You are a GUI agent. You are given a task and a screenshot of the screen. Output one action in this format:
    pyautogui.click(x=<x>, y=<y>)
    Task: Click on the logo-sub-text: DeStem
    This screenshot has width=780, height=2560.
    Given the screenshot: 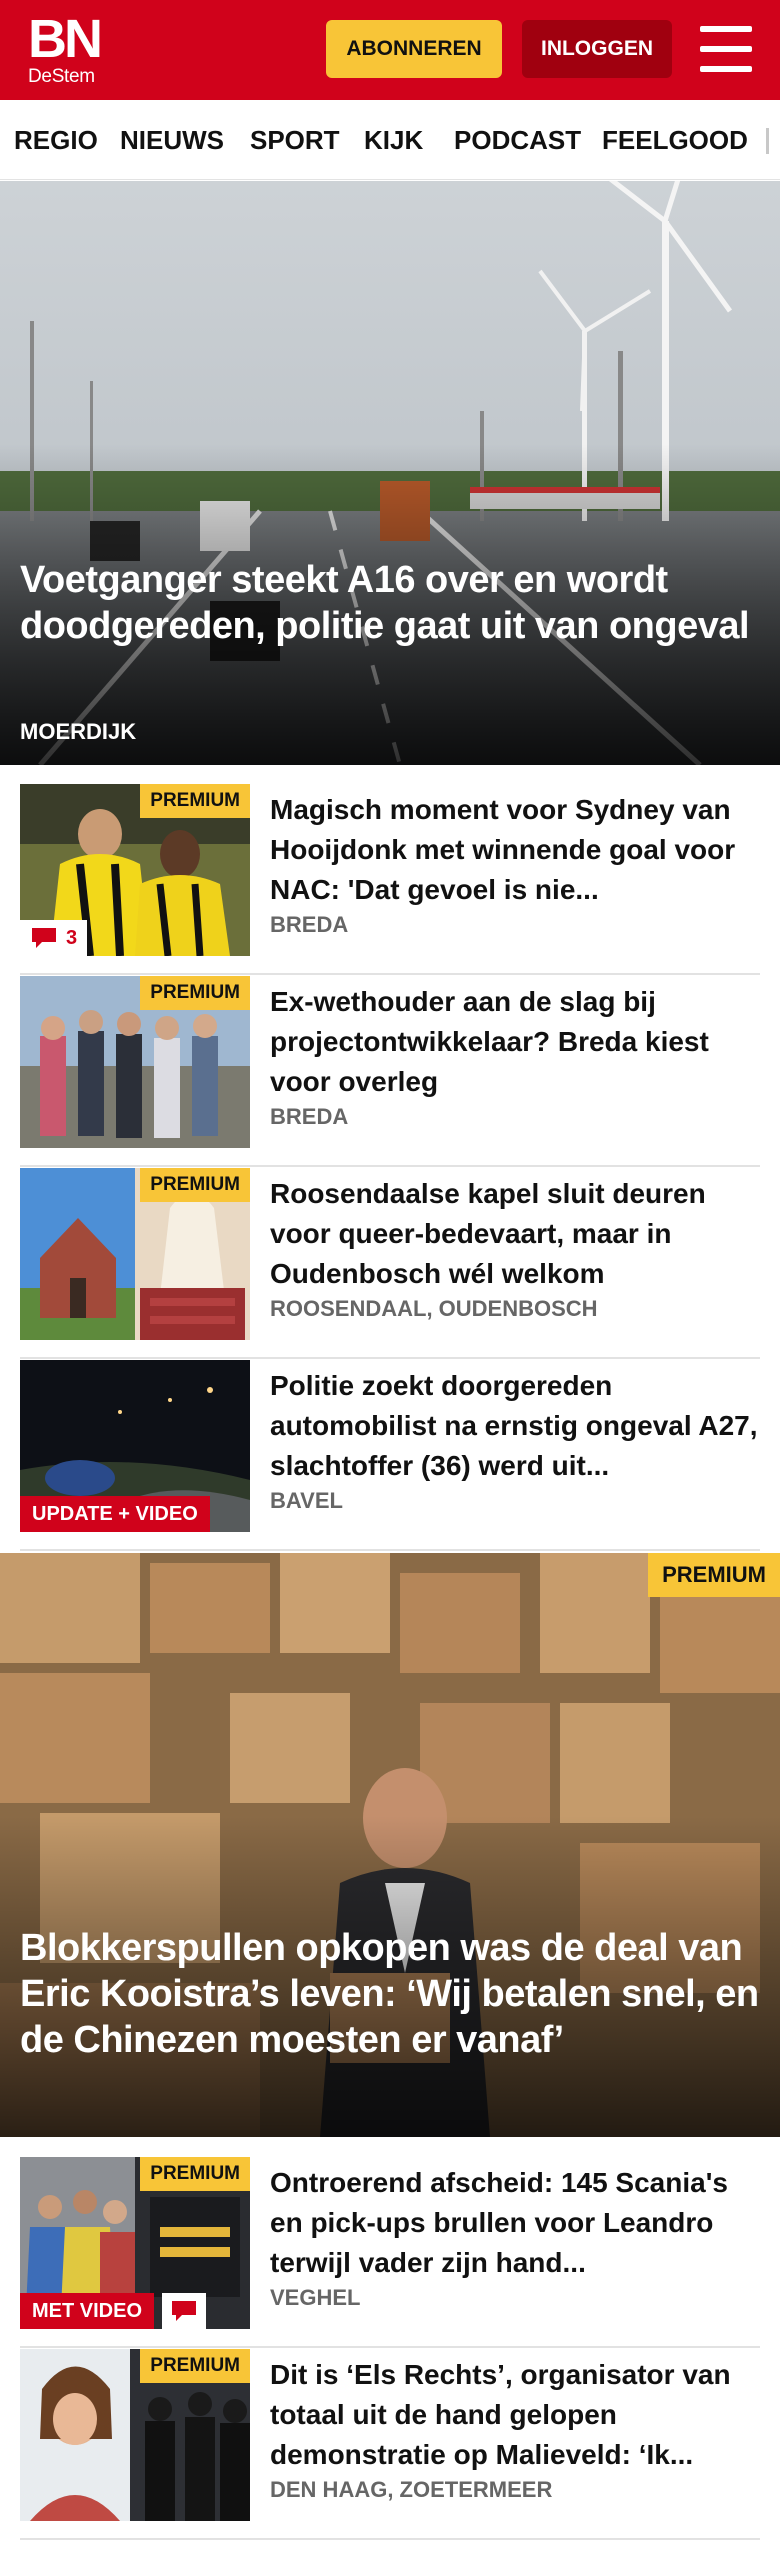 What is the action you would take?
    pyautogui.click(x=61, y=76)
    